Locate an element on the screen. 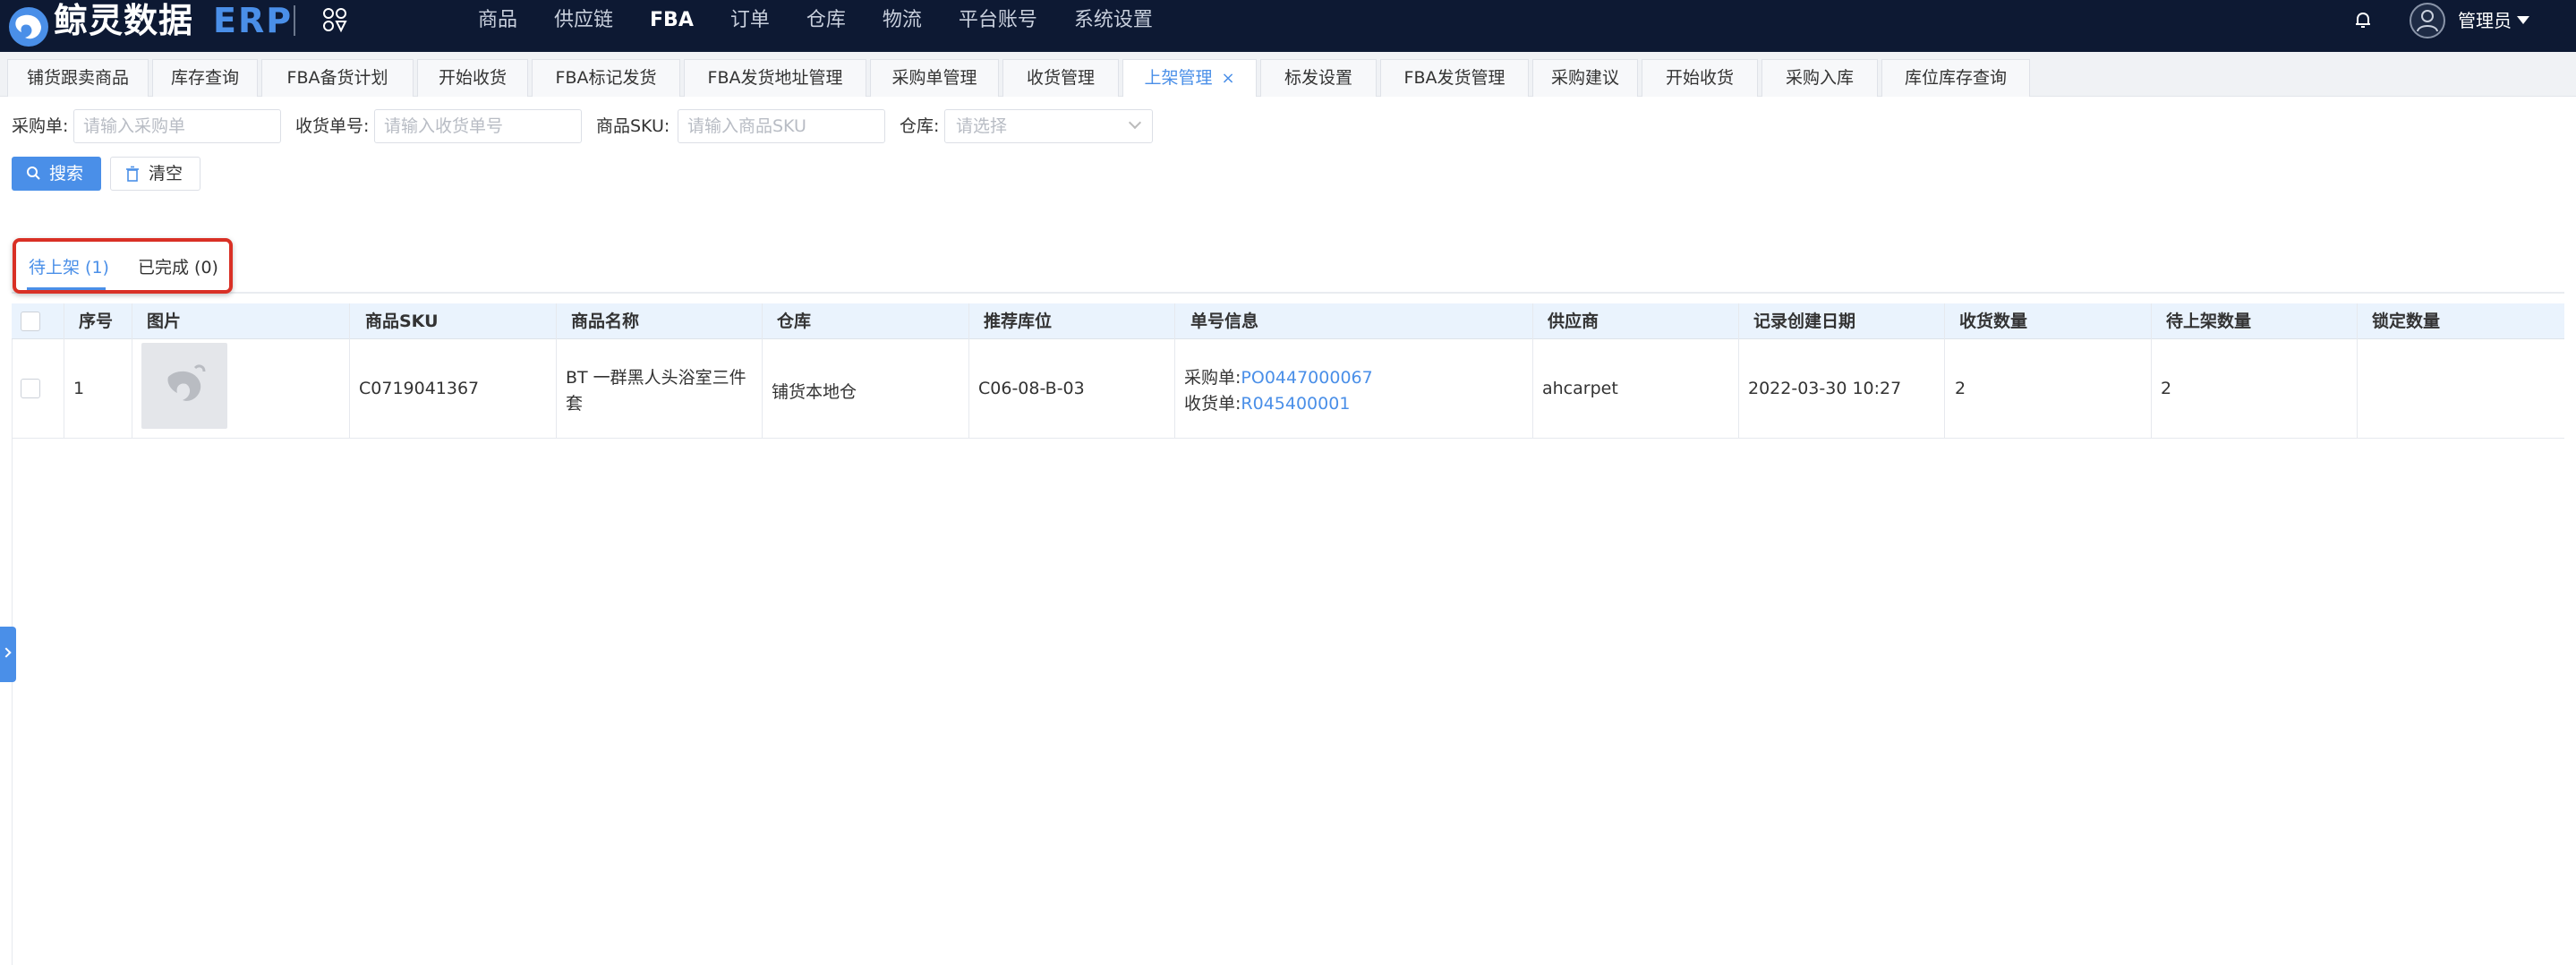  nav-item-orders: 订单 is located at coordinates (750, 21).